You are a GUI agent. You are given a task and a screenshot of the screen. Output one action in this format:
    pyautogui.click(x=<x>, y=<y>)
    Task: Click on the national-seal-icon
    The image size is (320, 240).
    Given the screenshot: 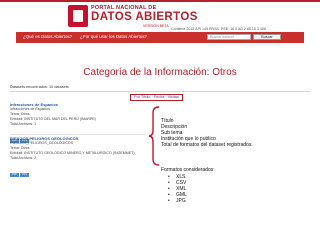 What is the action you would take?
    pyautogui.click(x=78, y=16)
    